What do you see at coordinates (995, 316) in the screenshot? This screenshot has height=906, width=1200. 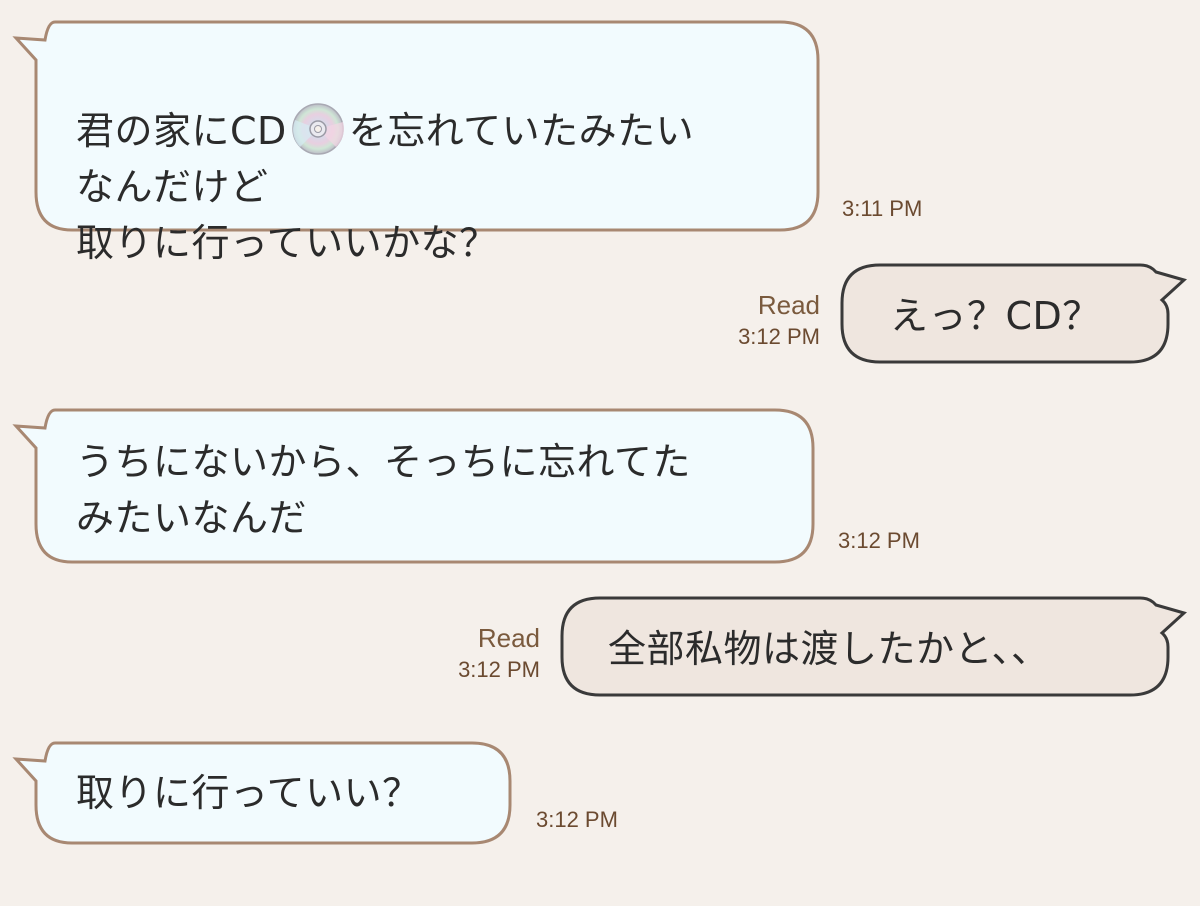 I see `message-text: えっ？CD？` at bounding box center [995, 316].